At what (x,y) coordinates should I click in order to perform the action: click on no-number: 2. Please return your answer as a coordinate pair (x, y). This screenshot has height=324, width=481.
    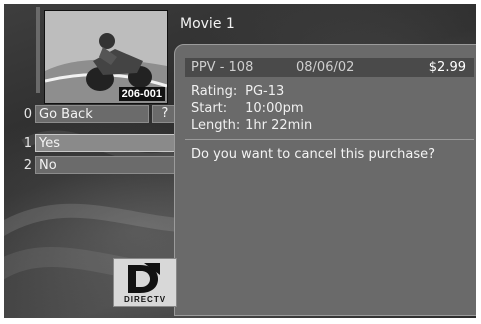
    Looking at the image, I should click on (27, 165).